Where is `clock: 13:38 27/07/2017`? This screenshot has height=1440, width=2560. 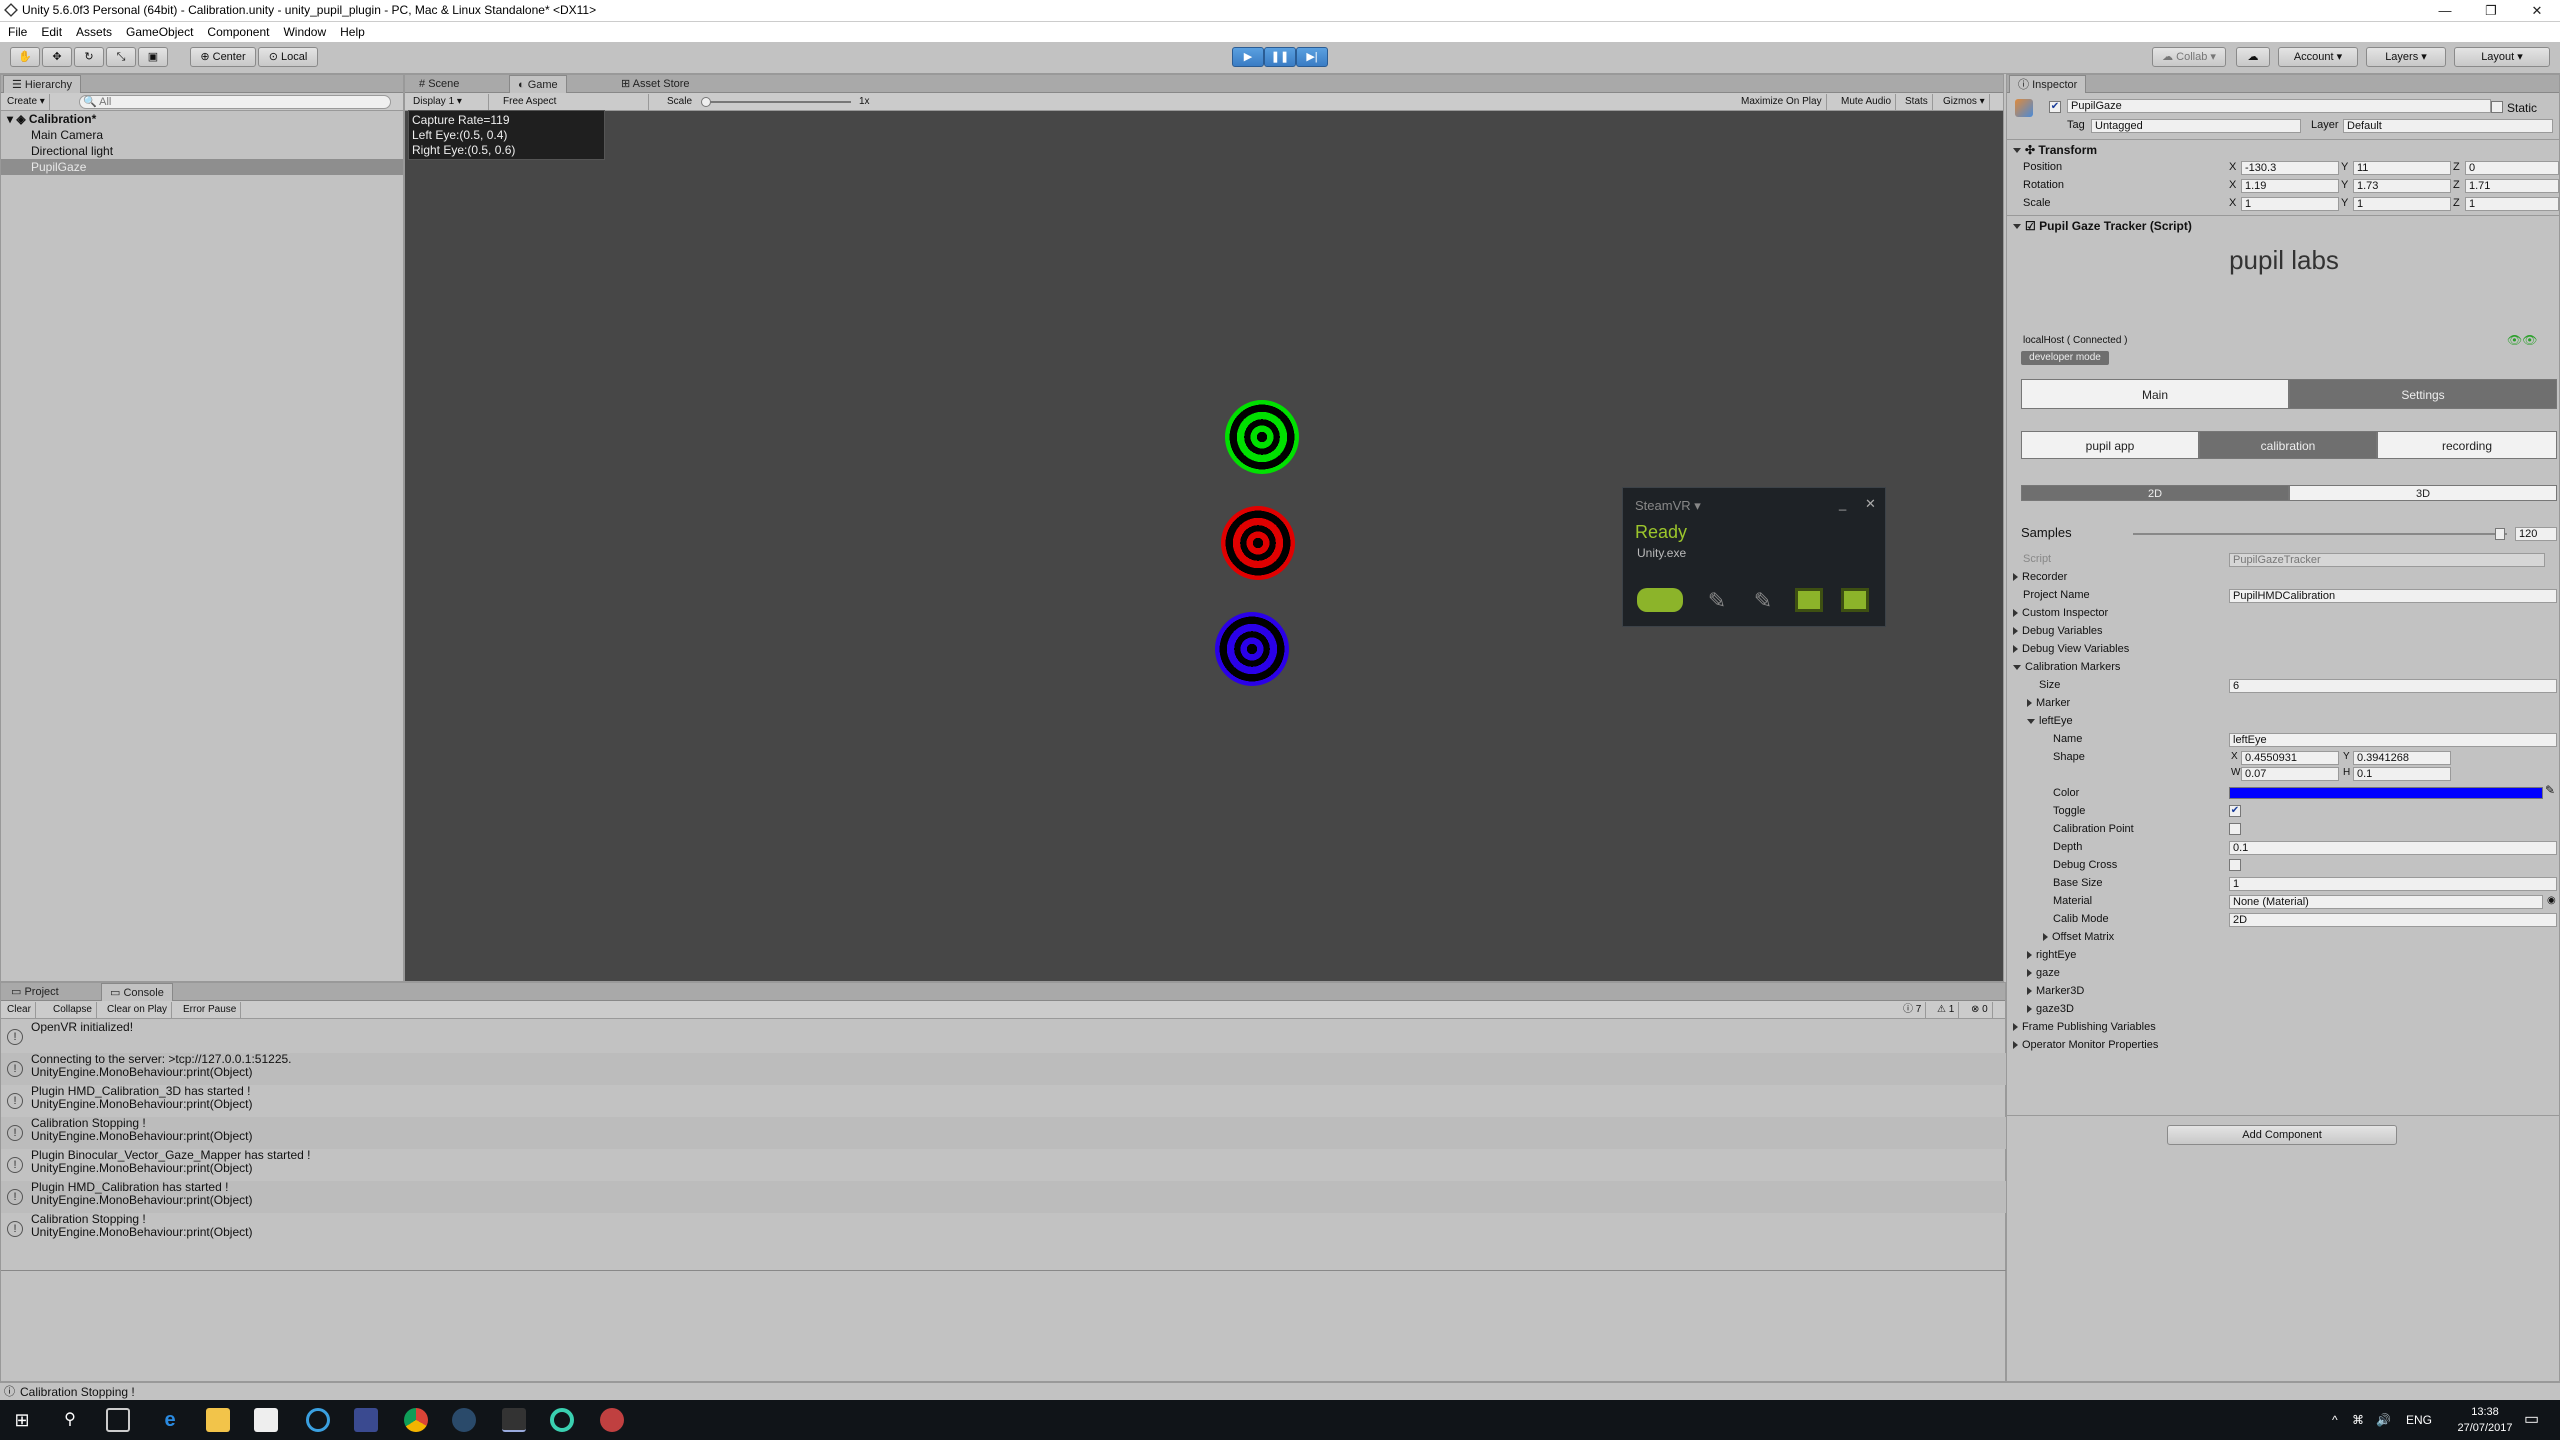 clock: 13:38 27/07/2017 is located at coordinates (2485, 1420).